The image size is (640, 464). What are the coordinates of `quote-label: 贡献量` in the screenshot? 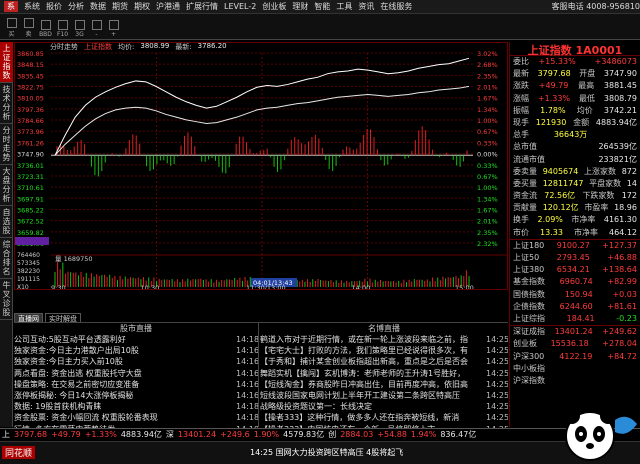 It's located at (525, 208).